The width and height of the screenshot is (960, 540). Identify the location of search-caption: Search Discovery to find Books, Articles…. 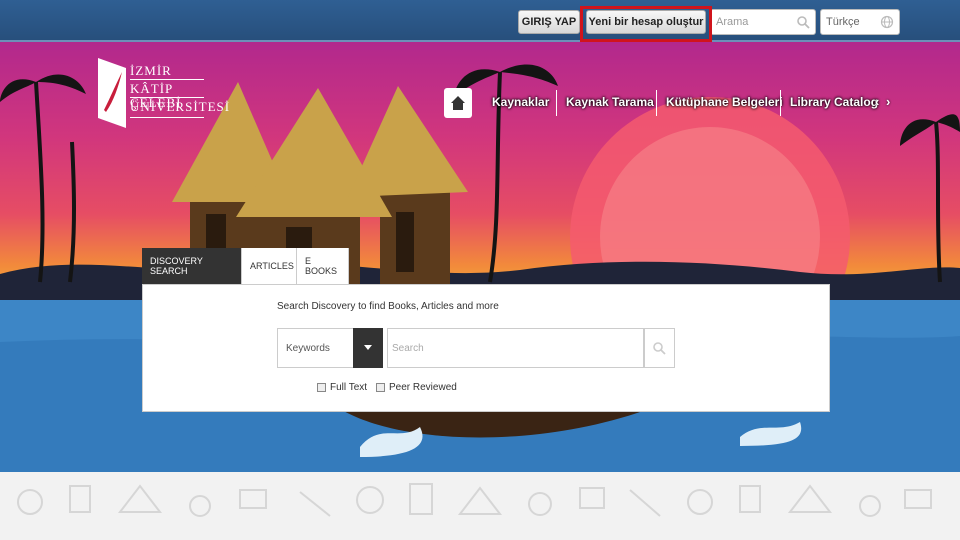
(388, 306).